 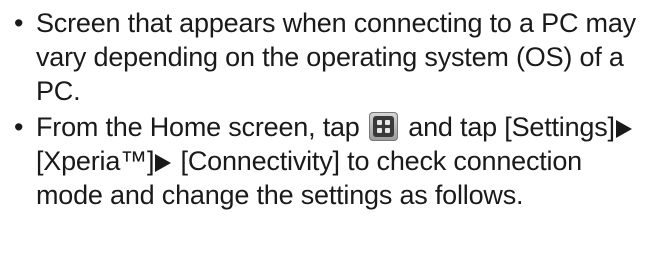 What do you see at coordinates (198, 127) in the screenshot?
I see `note-text-part1: From the Home screen, tap` at bounding box center [198, 127].